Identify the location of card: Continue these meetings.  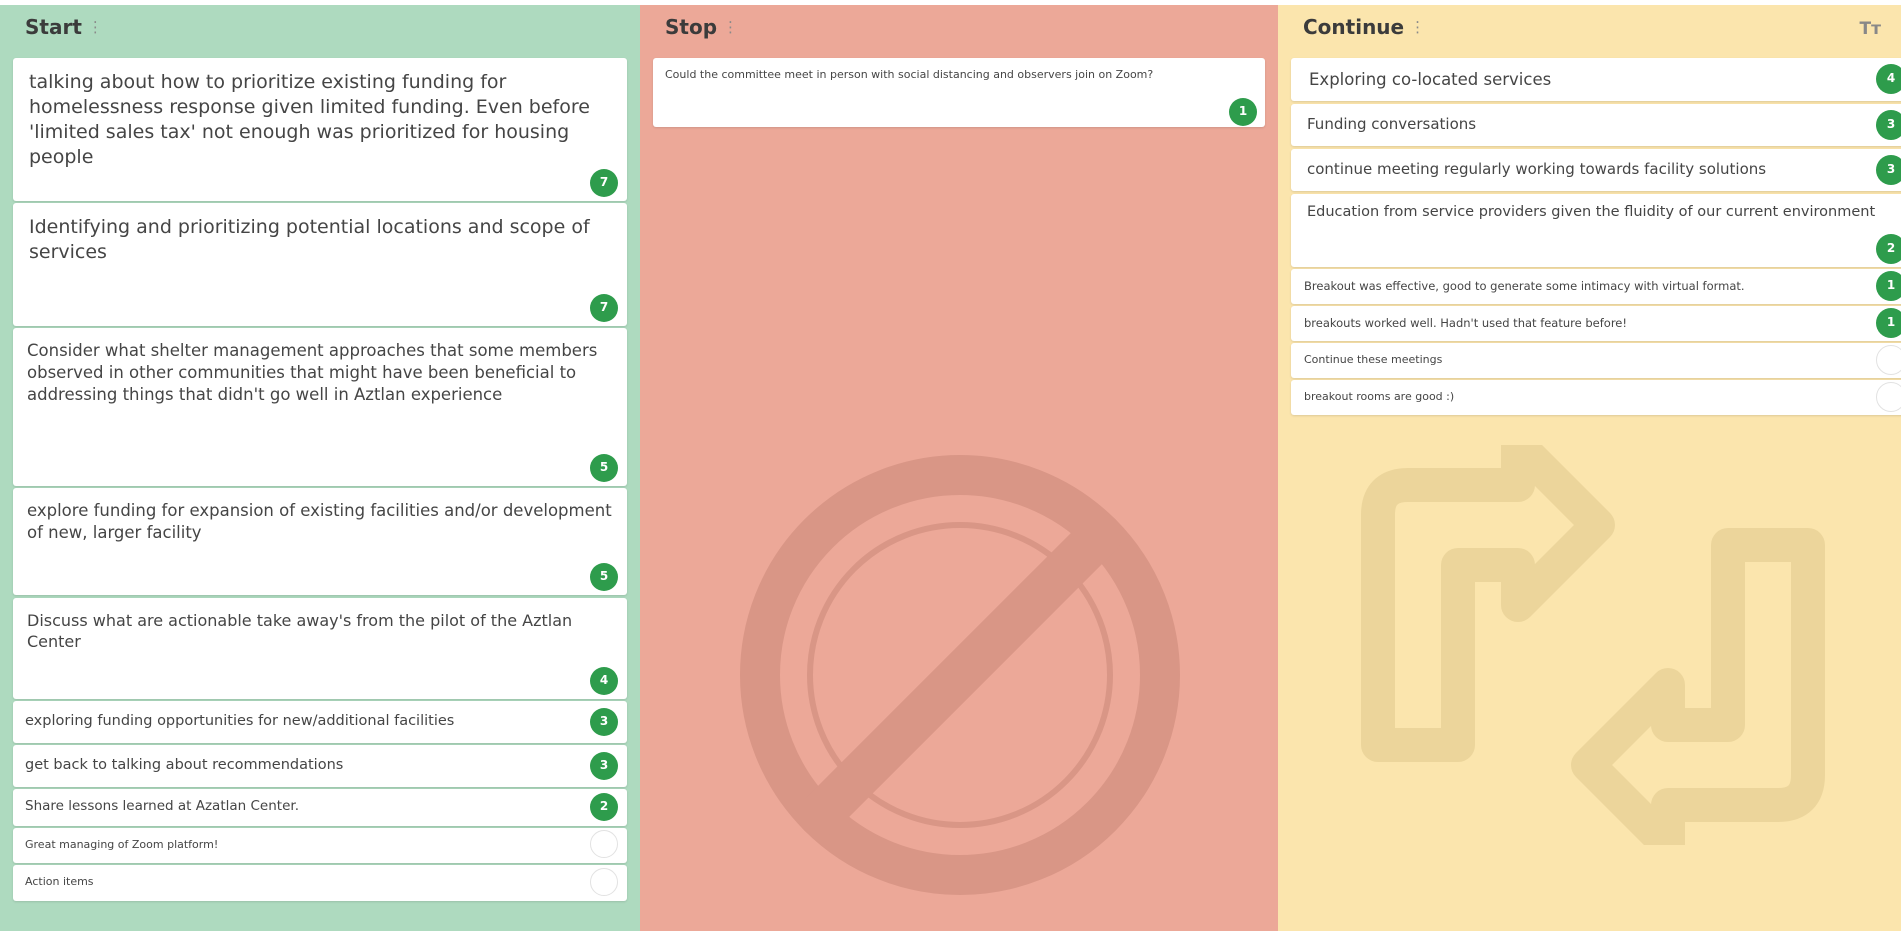
(1596, 360).